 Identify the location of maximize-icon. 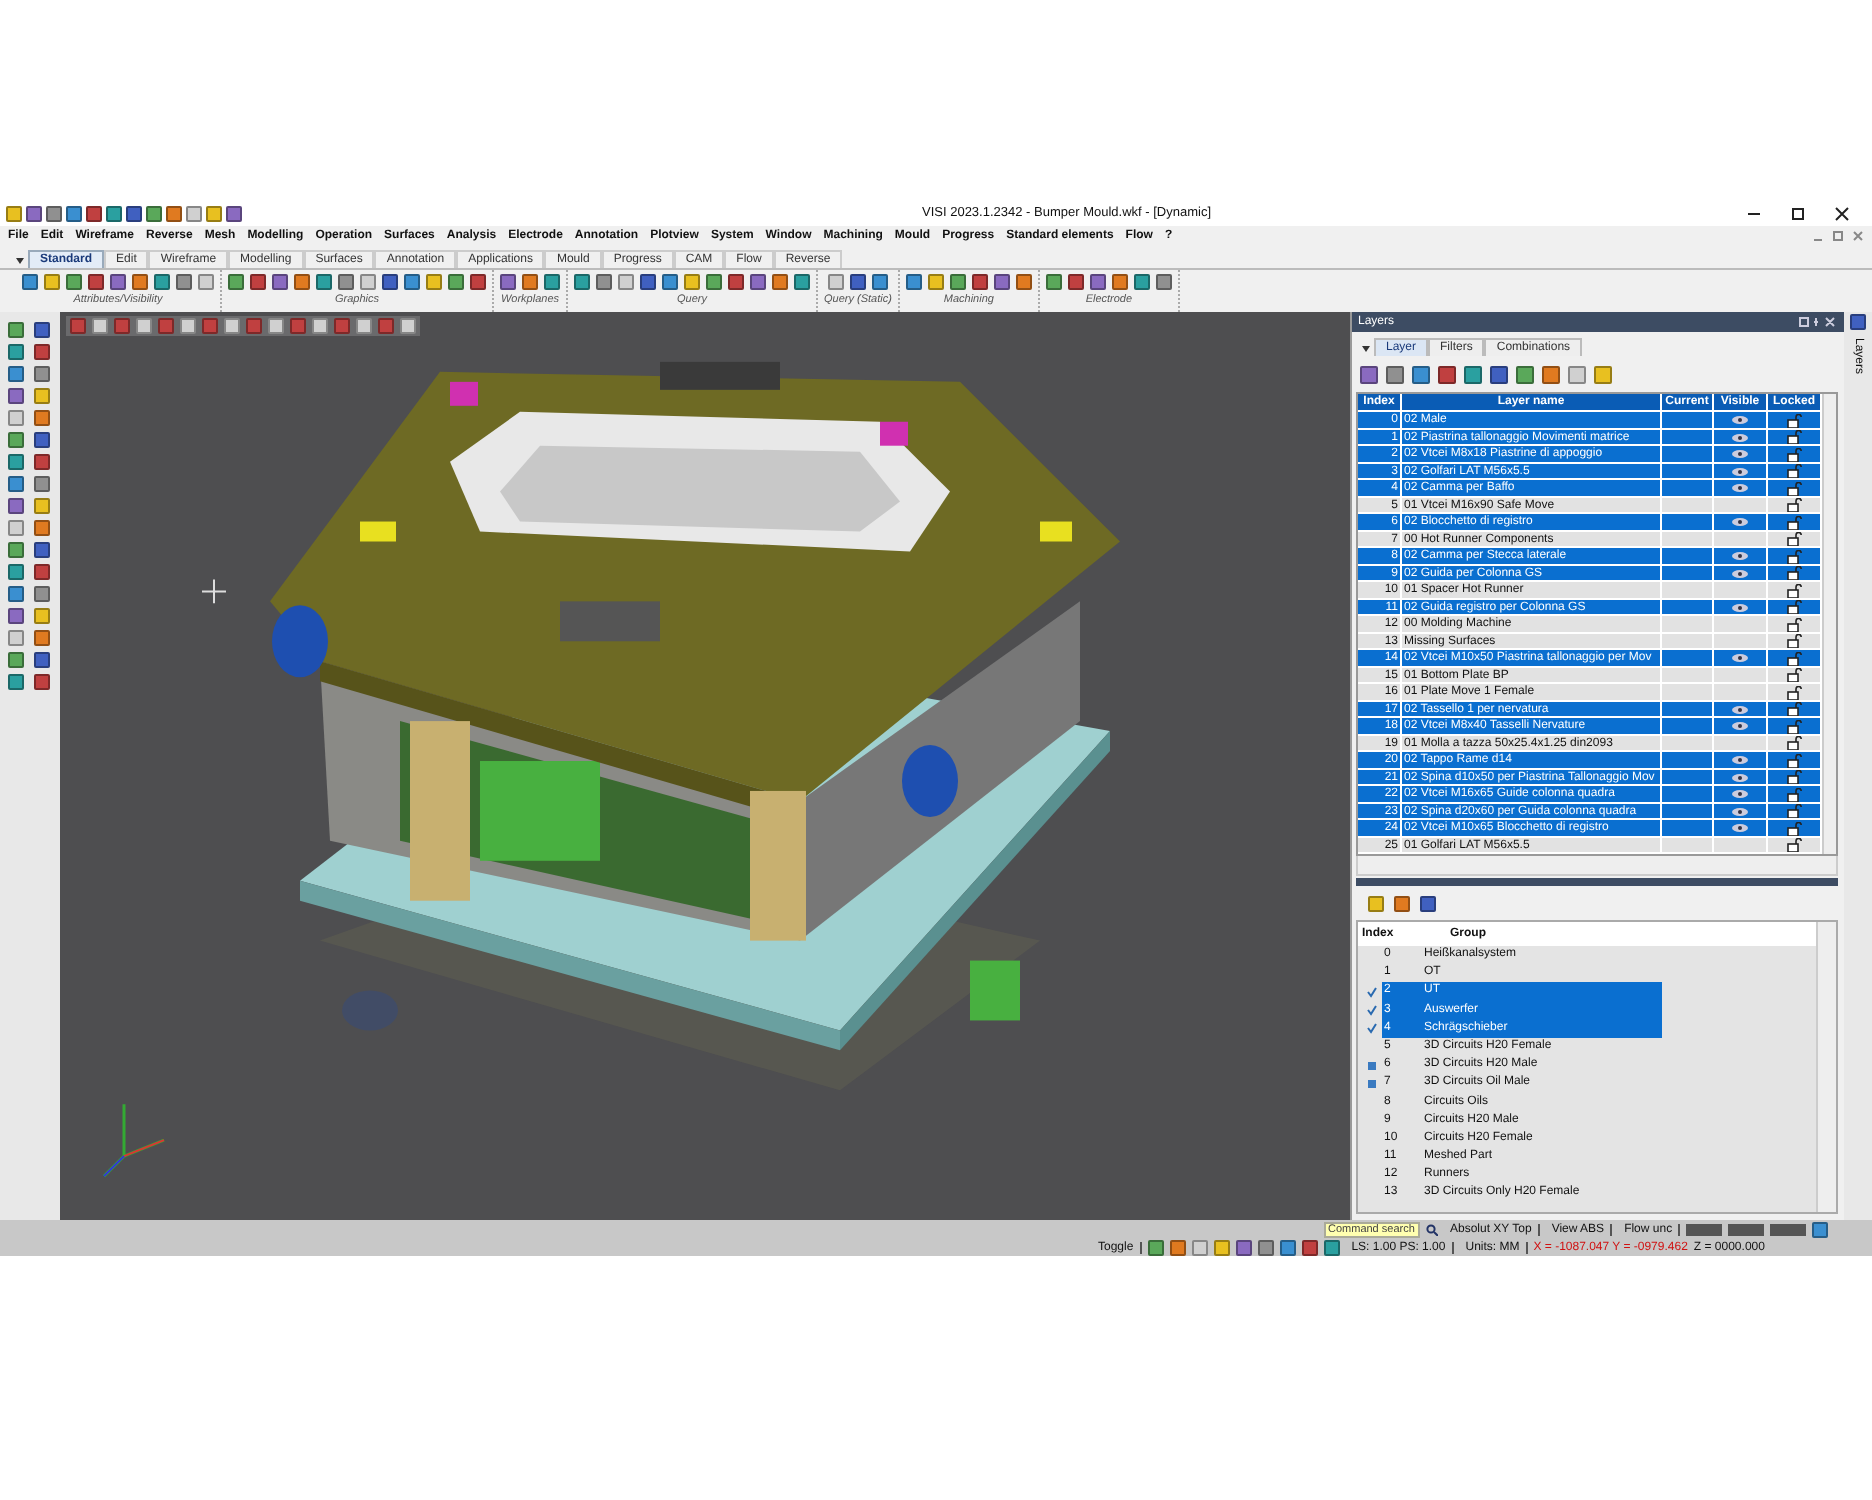
(1798, 213).